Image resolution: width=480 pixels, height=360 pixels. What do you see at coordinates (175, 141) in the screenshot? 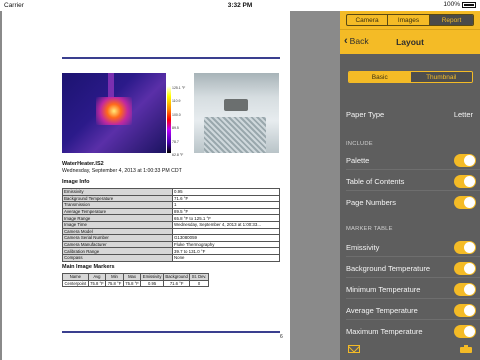
I see `palette-label: 78.7` at bounding box center [175, 141].